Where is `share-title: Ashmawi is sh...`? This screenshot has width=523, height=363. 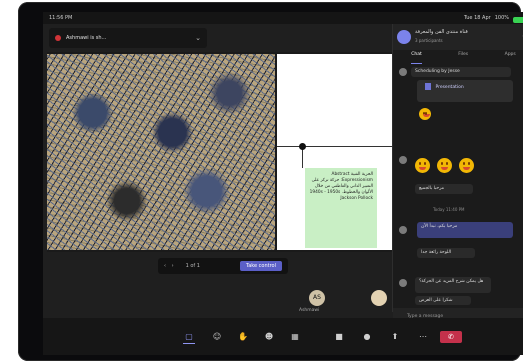
share-title: Ashmawi is sh... is located at coordinates (86, 38).